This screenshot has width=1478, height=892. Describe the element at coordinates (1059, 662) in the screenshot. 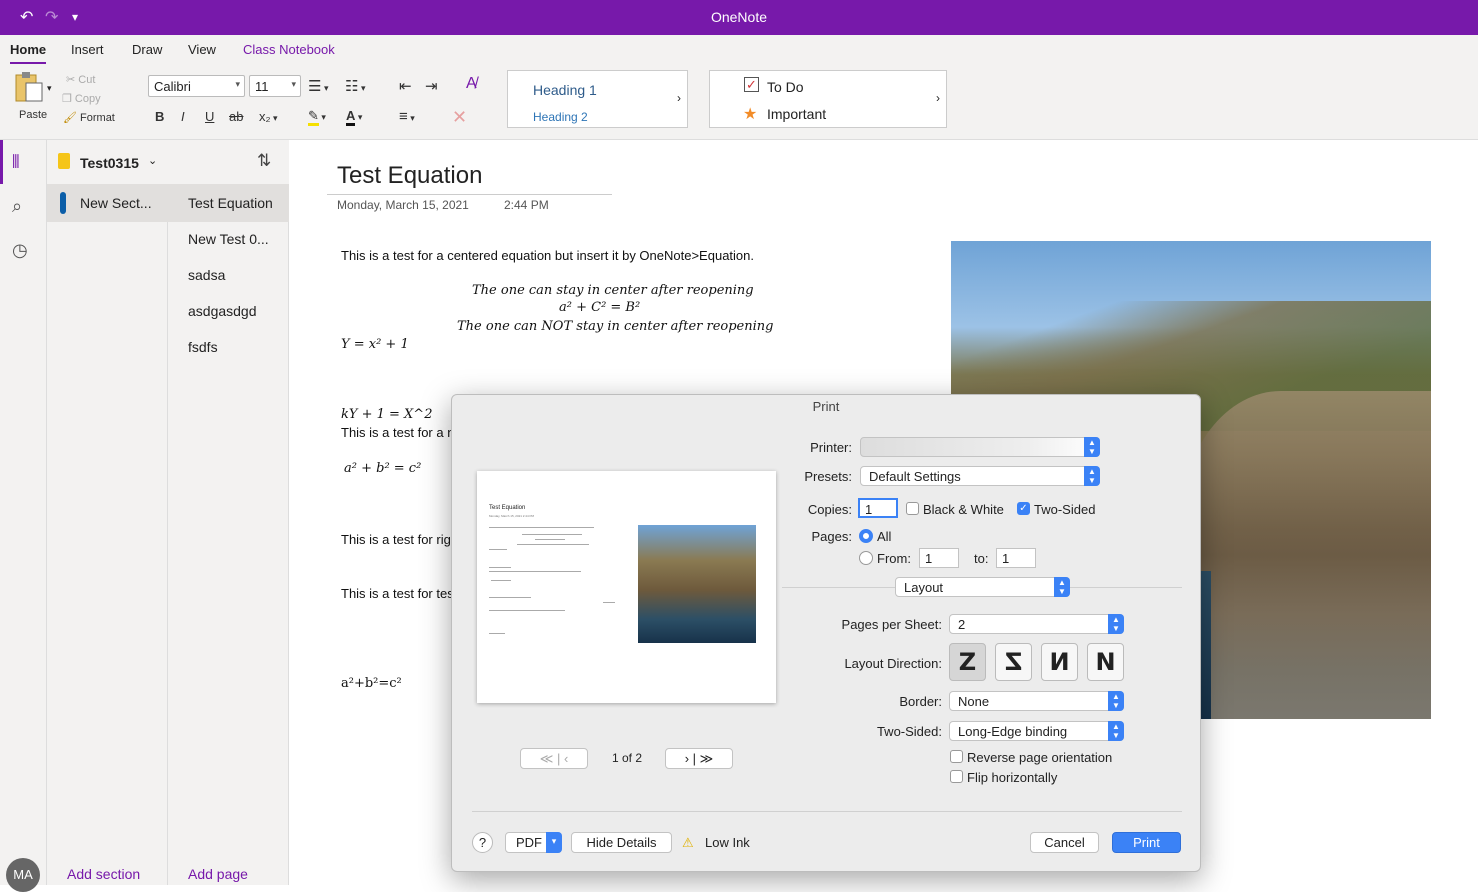

I see `layout-direction-n-reverse-icon: И` at that location.